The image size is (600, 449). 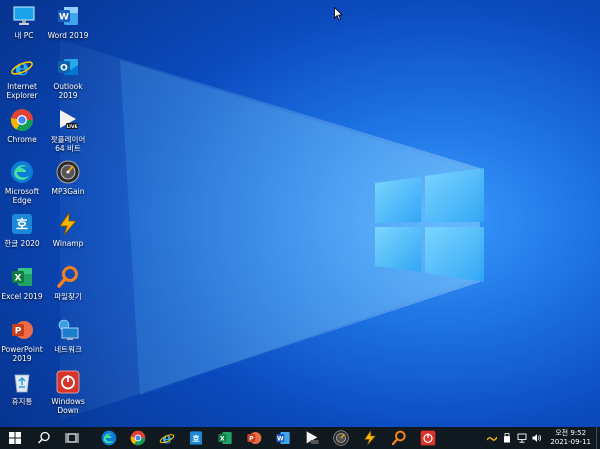 What do you see at coordinates (22, 401) in the screenshot?
I see `desktop-icon-label: 휴지통` at bounding box center [22, 401].